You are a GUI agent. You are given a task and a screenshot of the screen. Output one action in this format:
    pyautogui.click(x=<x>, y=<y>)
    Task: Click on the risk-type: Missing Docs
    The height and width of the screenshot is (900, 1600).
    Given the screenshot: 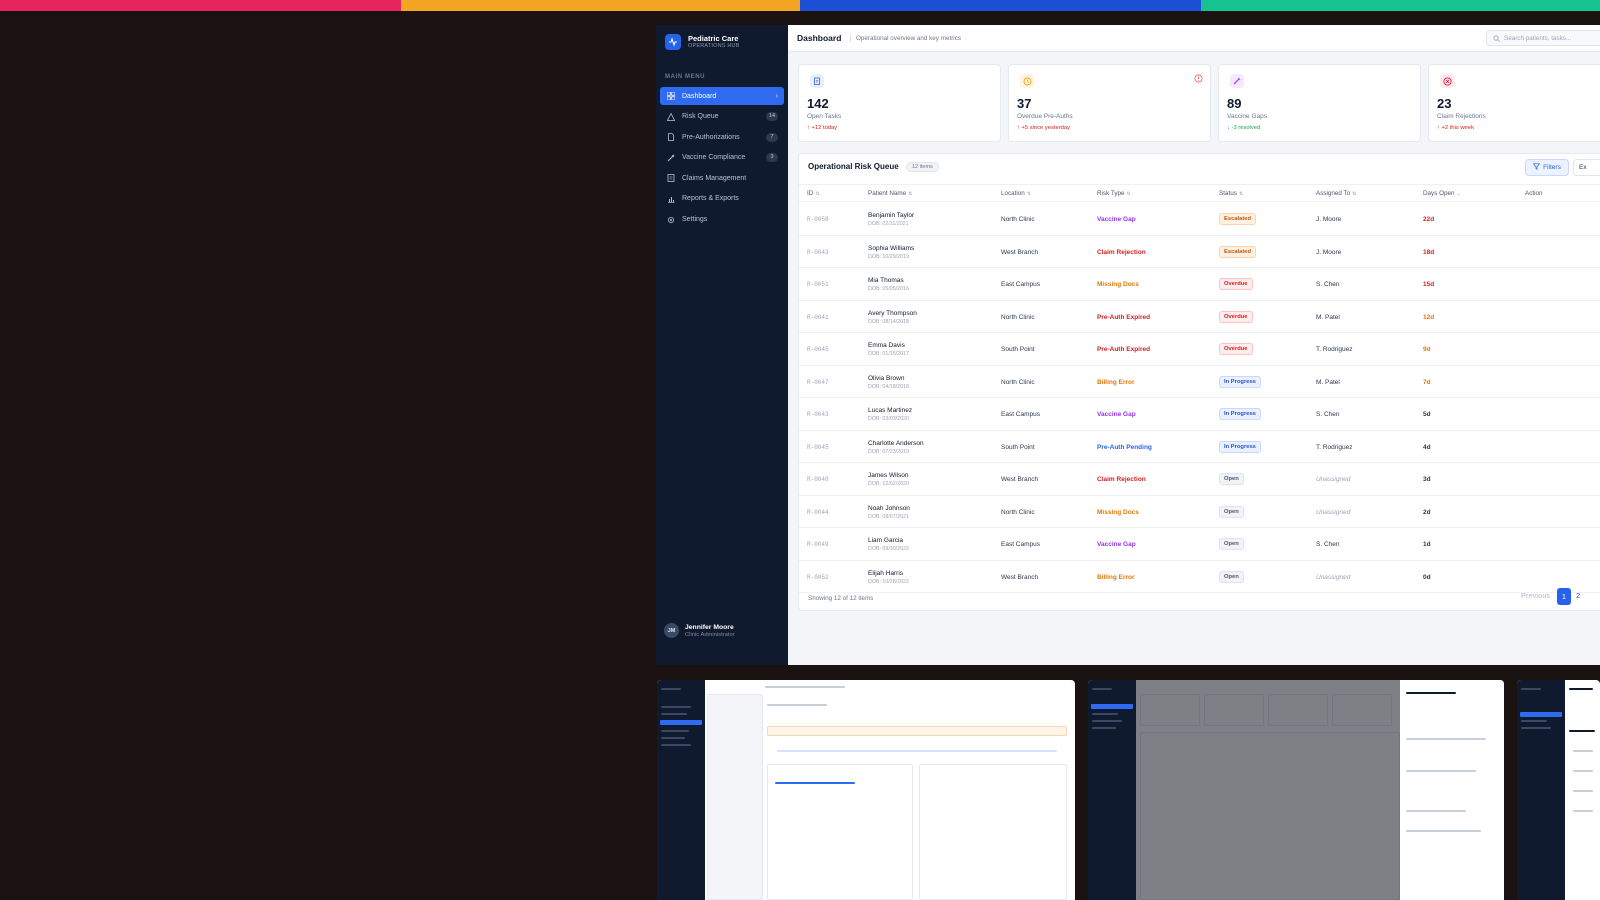 What is the action you would take?
    pyautogui.click(x=1118, y=512)
    